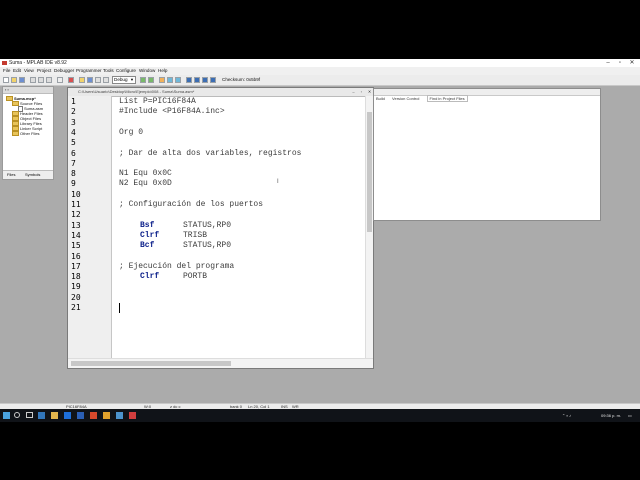  Describe the element at coordinates (353, 92) in the screenshot. I see `editor-minimize-button: –` at that location.